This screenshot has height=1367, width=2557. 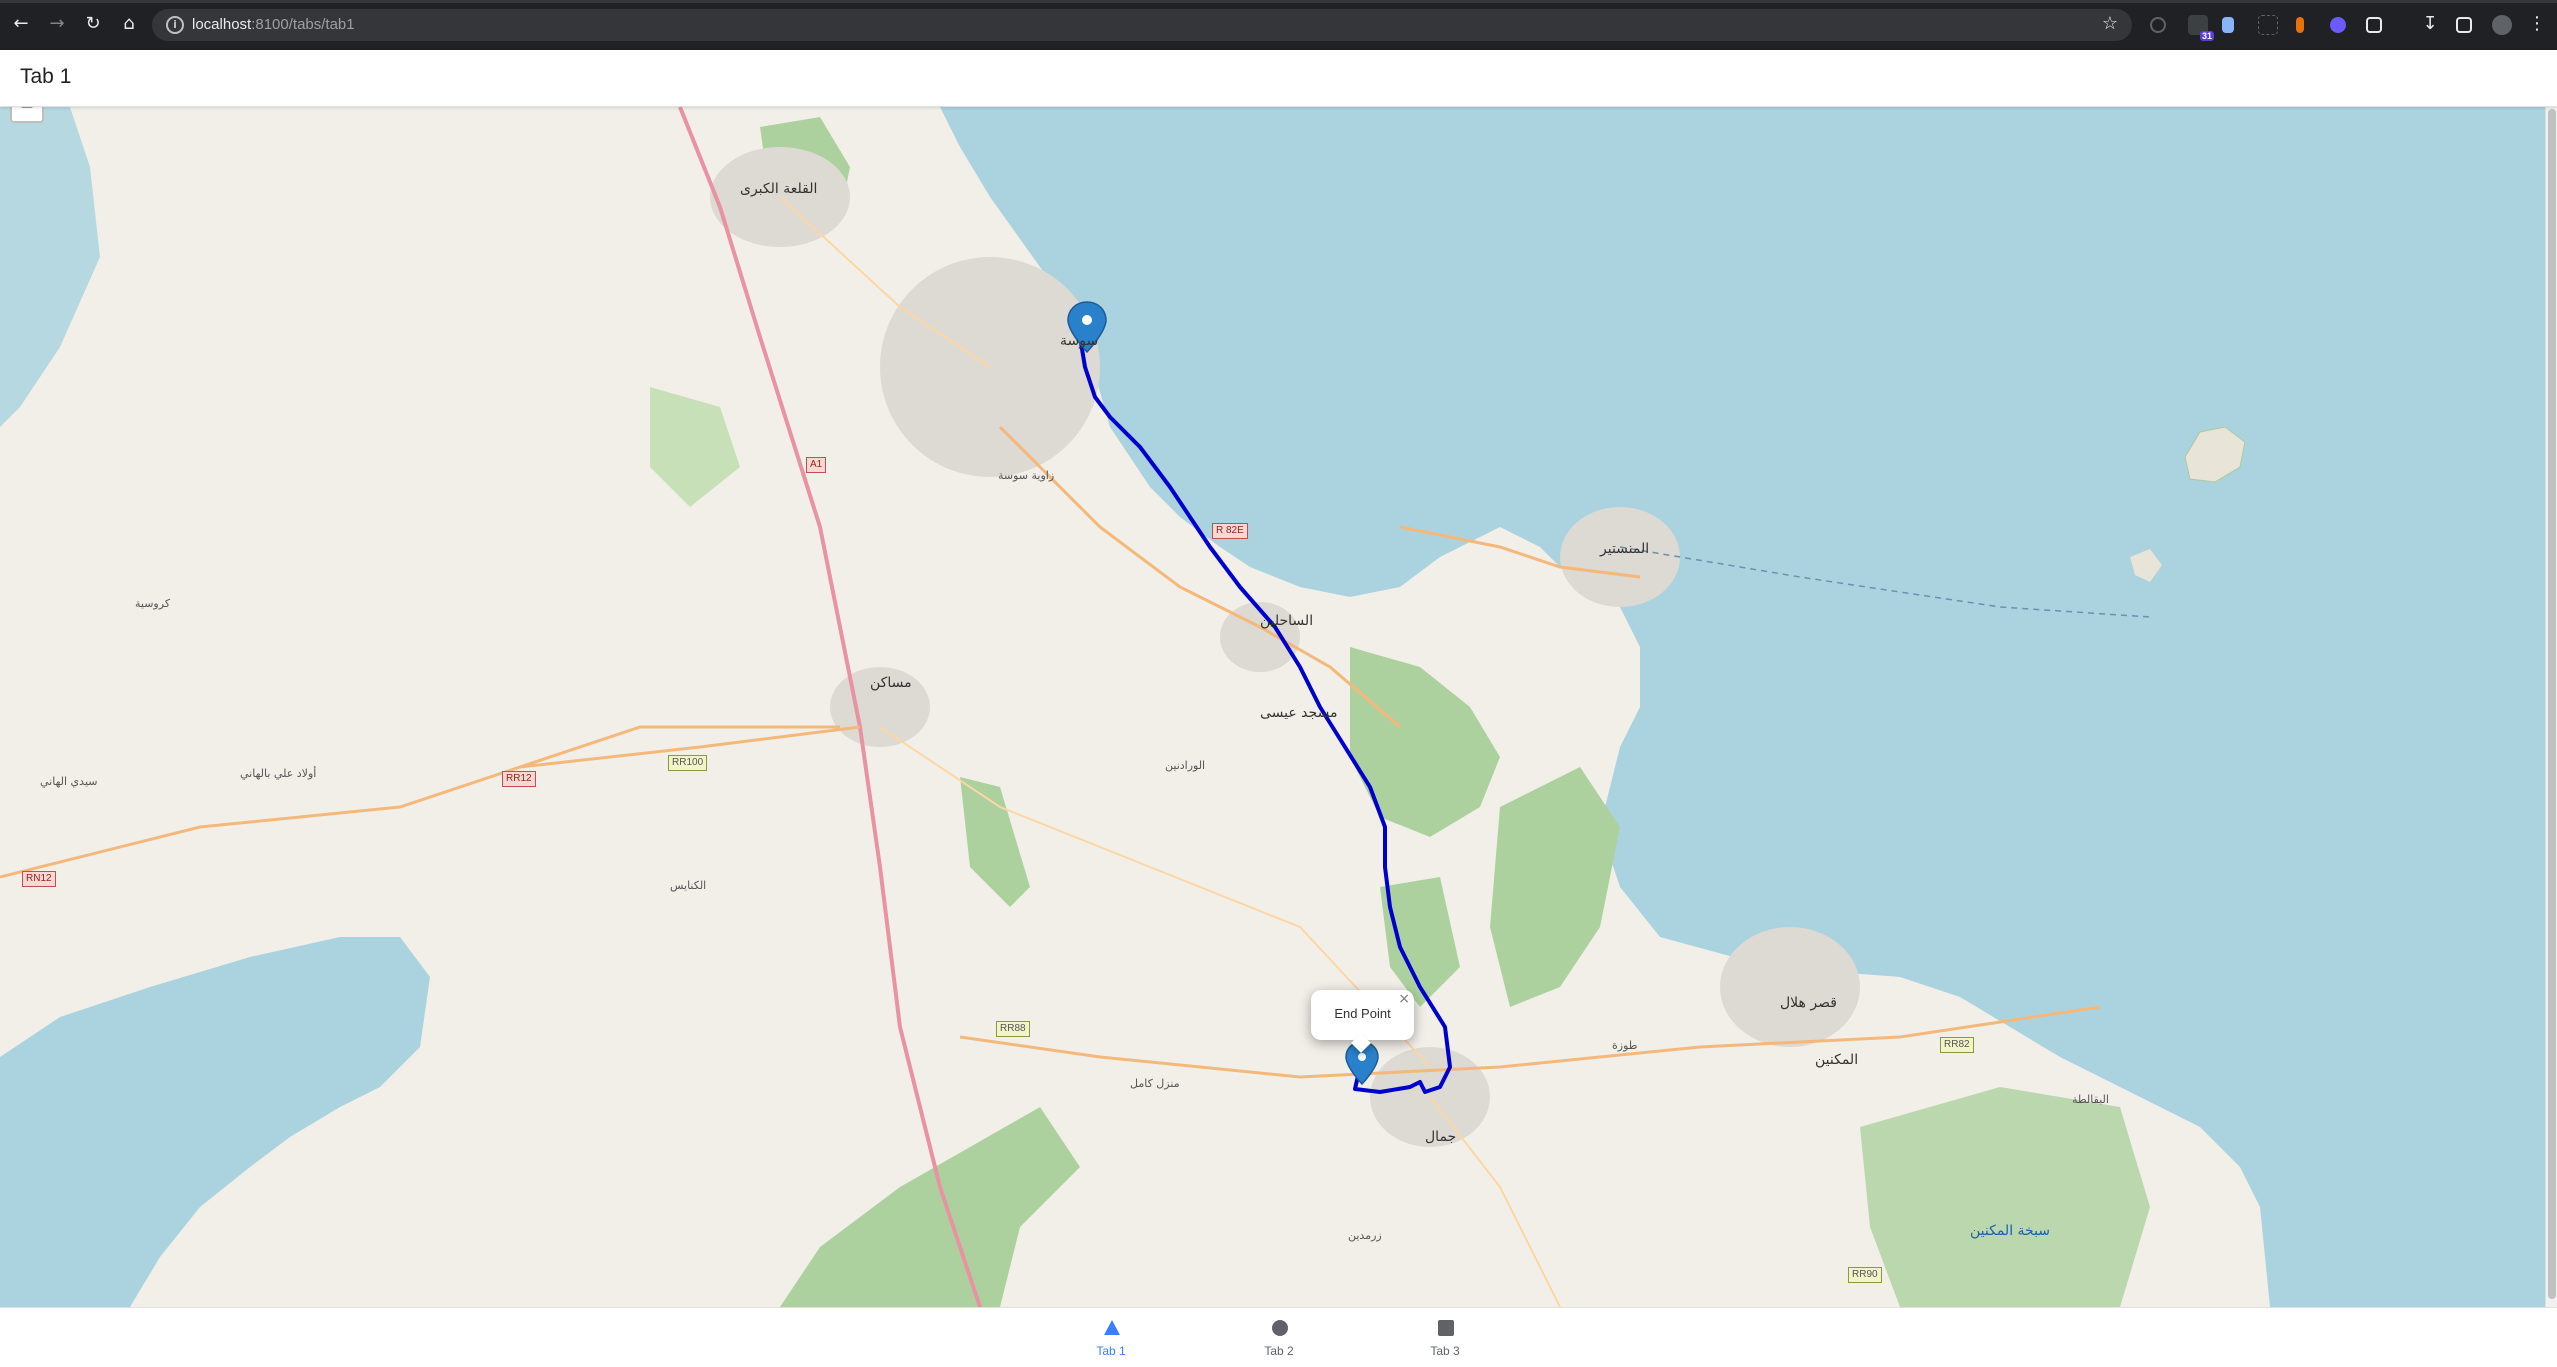 I want to click on profile-avatar, so click(x=2502, y=25).